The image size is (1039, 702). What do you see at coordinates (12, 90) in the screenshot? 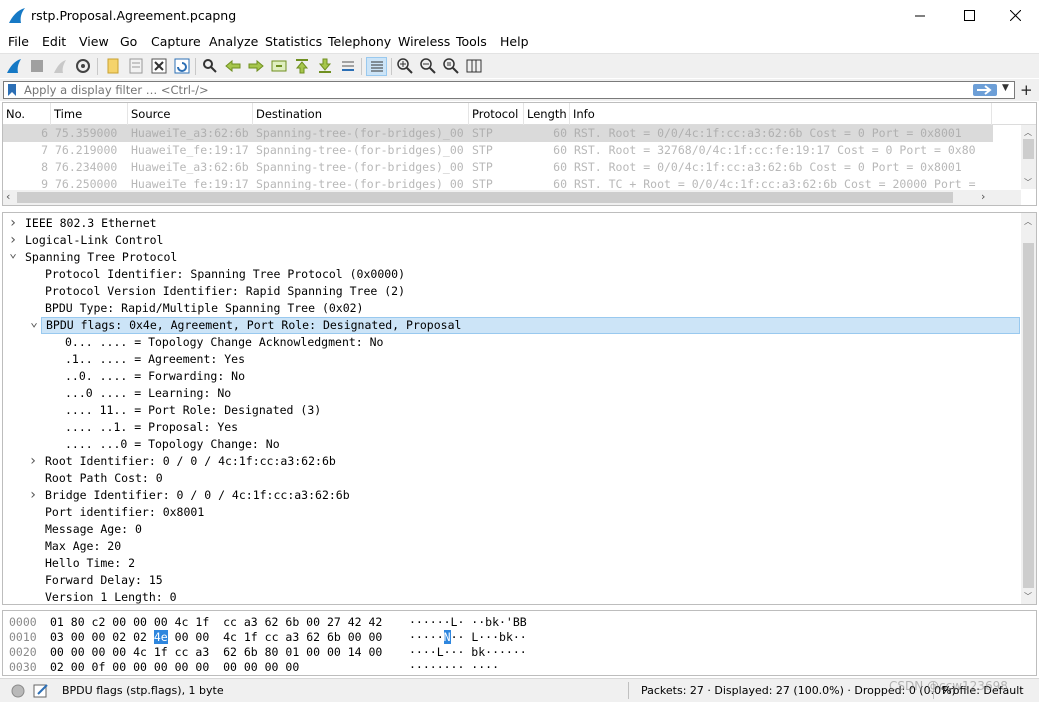
I see `bookmark-icon` at bounding box center [12, 90].